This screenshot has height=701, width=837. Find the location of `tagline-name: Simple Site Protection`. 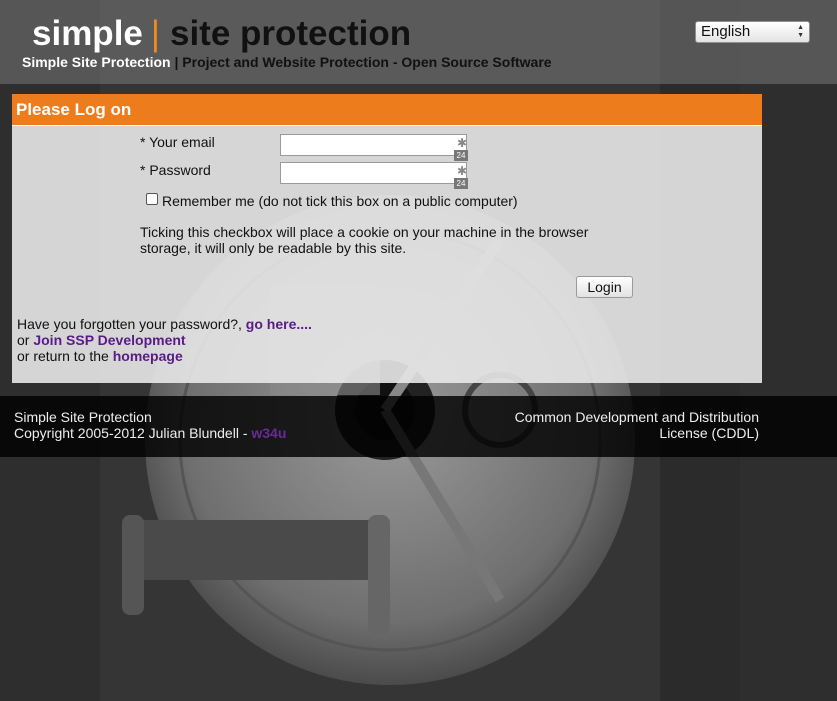

tagline-name: Simple Site Protection is located at coordinates (96, 62).